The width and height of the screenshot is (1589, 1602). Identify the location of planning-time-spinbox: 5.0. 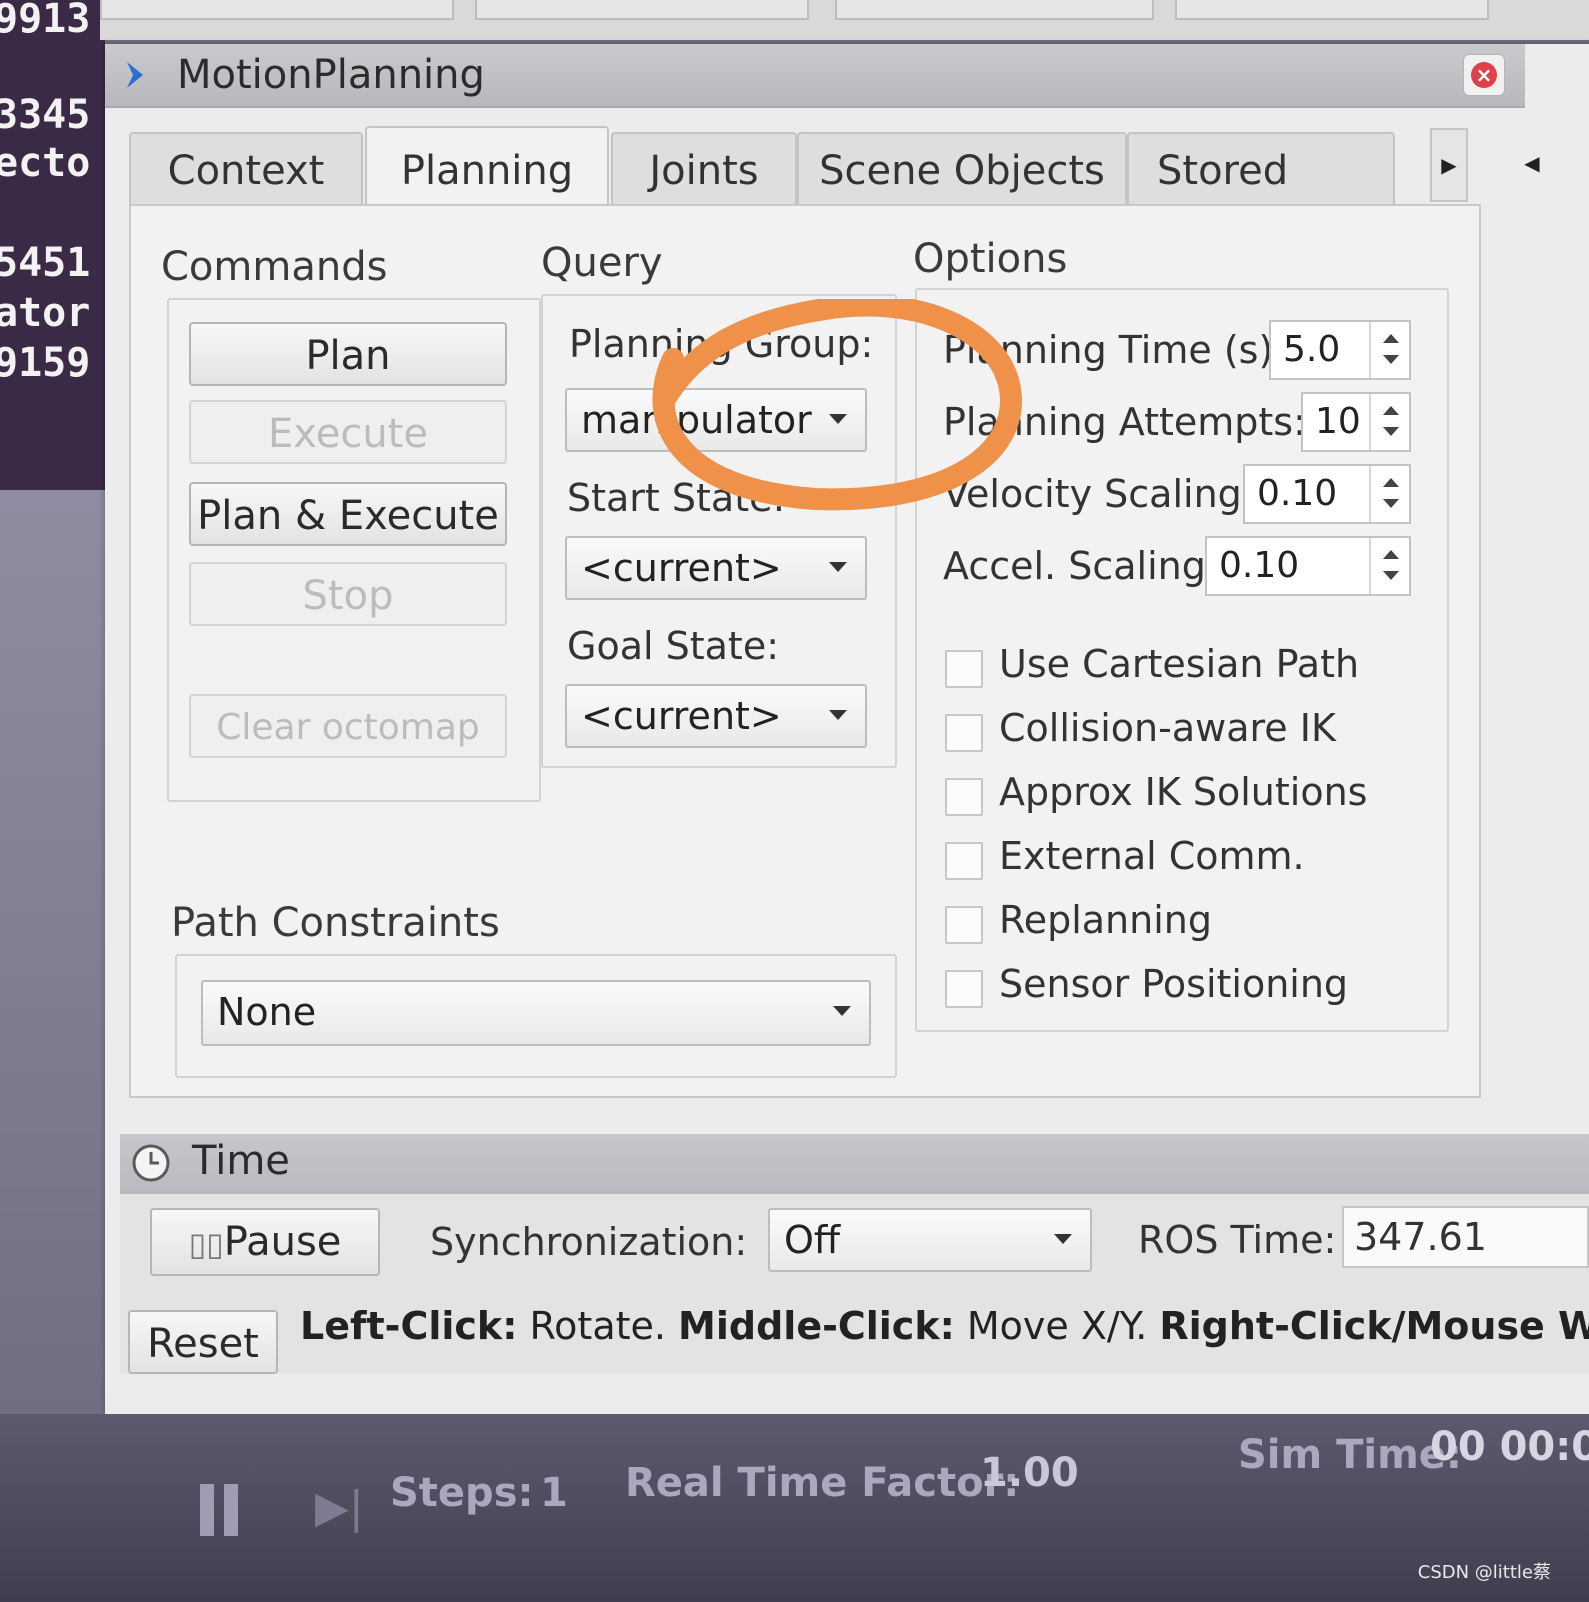
(1340, 350).